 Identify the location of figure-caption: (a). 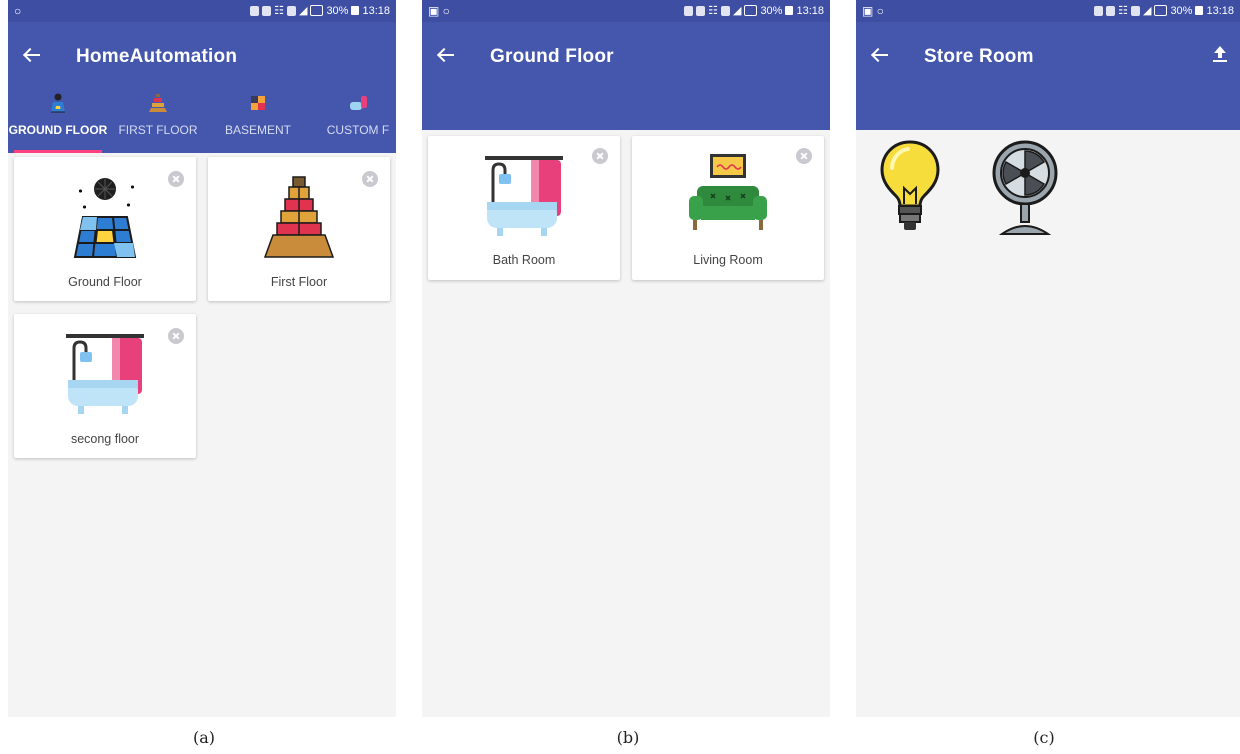
(204, 737).